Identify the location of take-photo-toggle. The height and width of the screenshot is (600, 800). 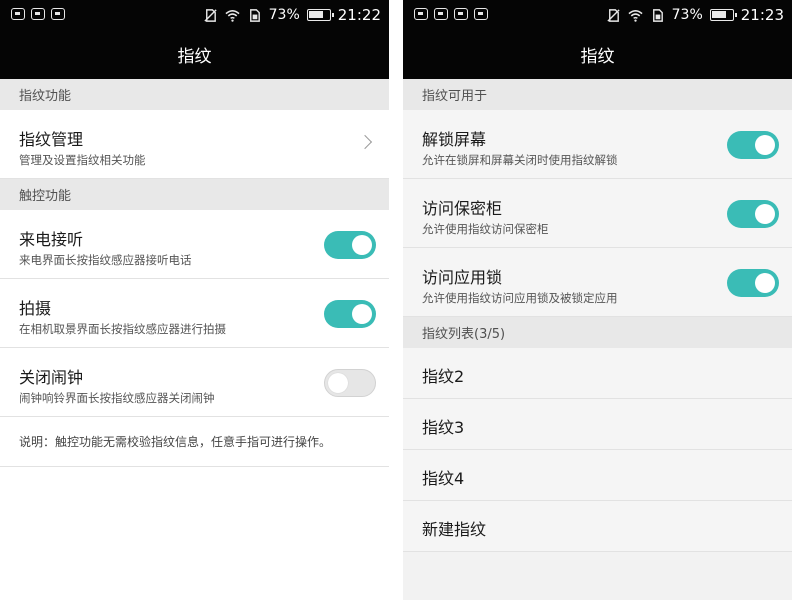
(350, 314).